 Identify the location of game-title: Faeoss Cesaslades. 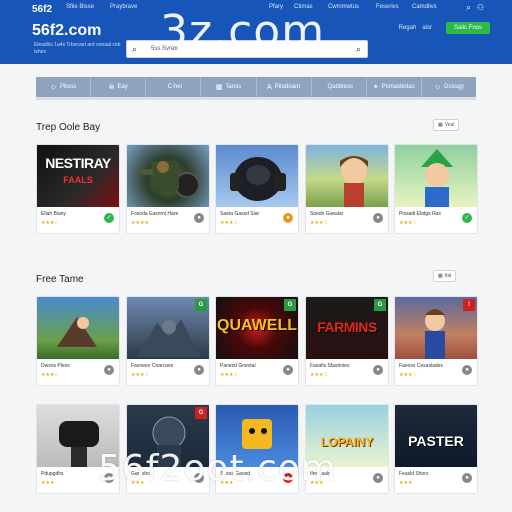
(421, 366).